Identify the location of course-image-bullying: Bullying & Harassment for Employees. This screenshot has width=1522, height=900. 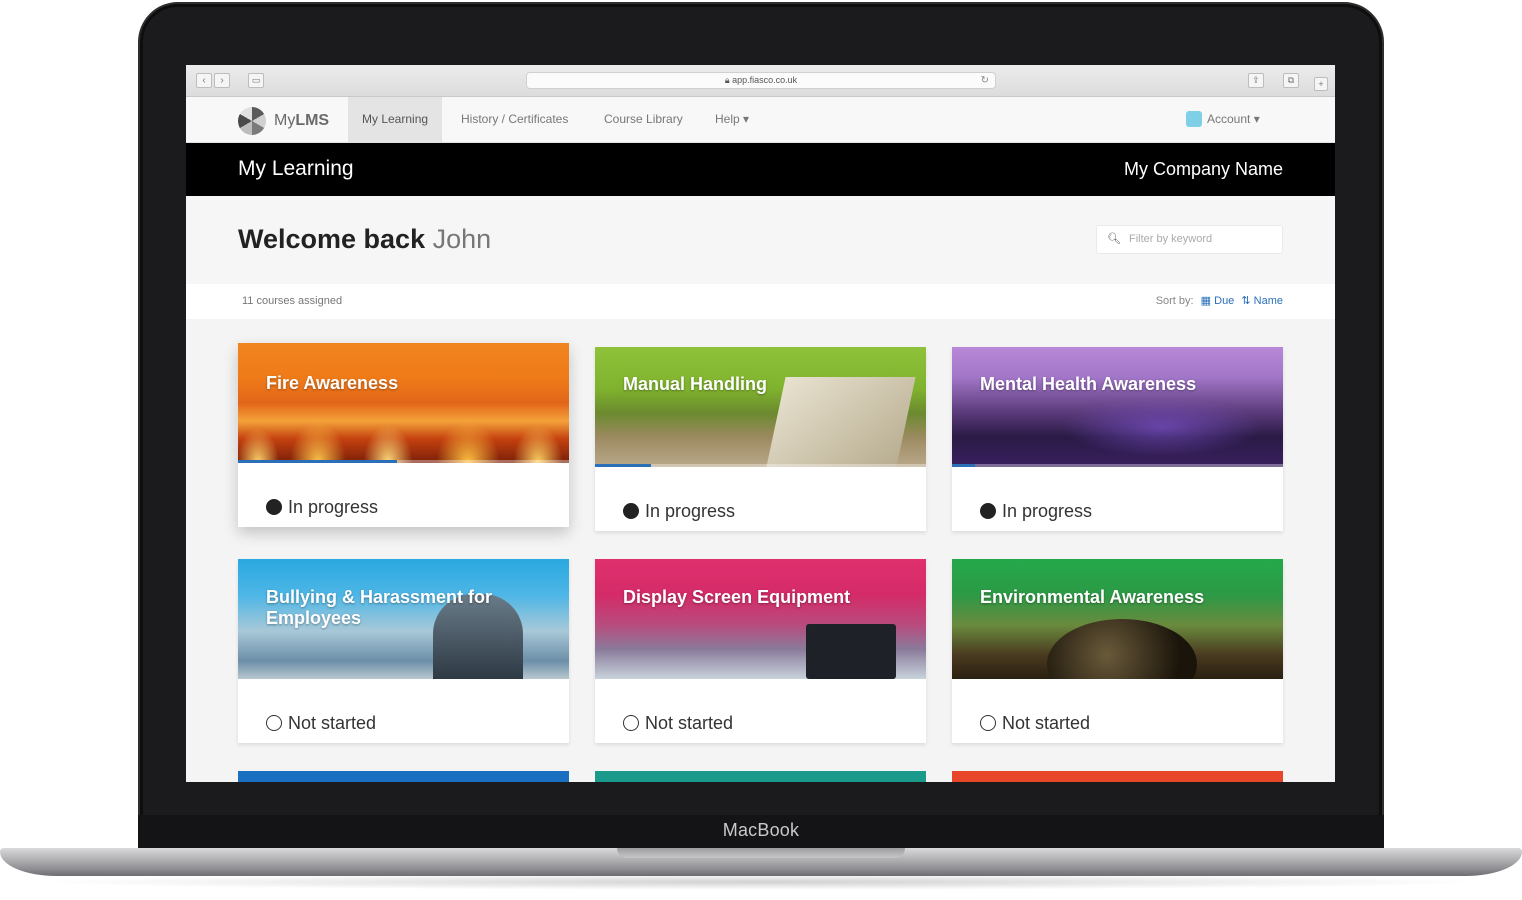
(403, 619).